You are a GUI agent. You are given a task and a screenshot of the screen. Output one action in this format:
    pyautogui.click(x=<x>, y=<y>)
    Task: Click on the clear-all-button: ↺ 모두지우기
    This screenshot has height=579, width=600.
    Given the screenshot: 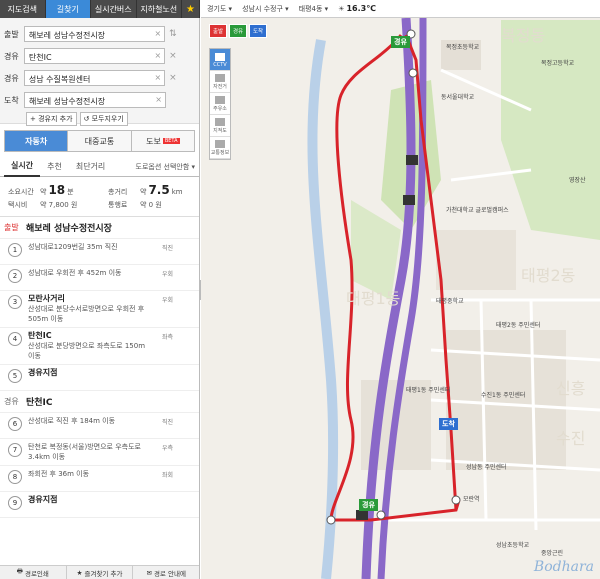 What is the action you would take?
    pyautogui.click(x=103, y=119)
    